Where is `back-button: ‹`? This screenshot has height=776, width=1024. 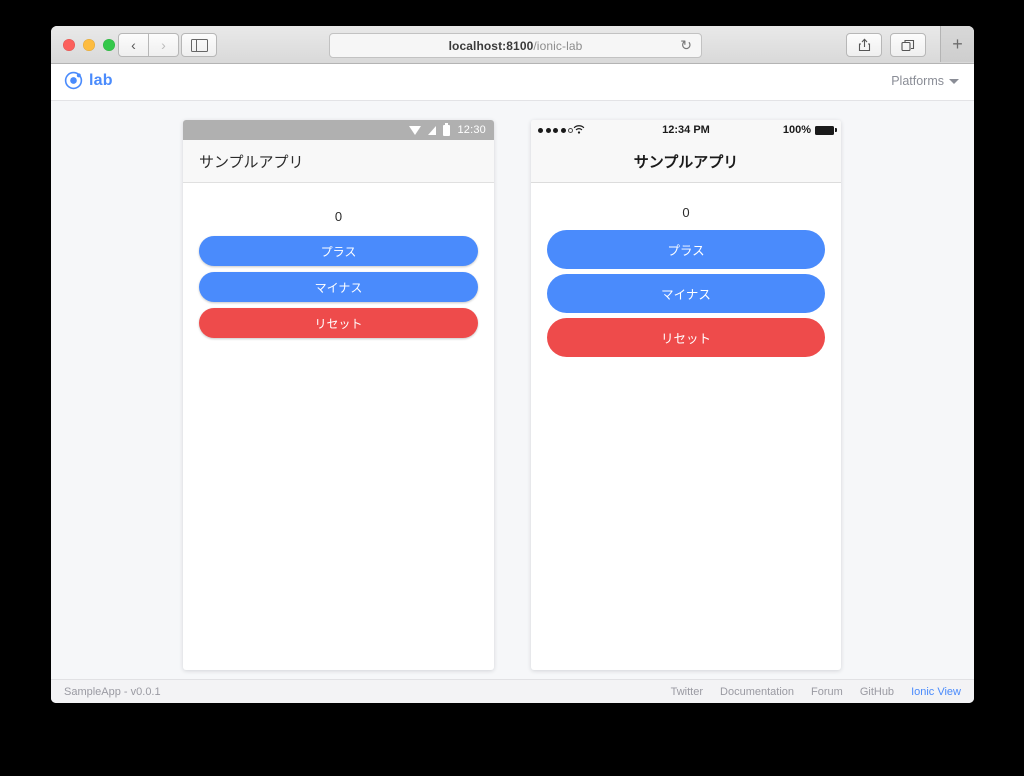 back-button: ‹ is located at coordinates (133, 45).